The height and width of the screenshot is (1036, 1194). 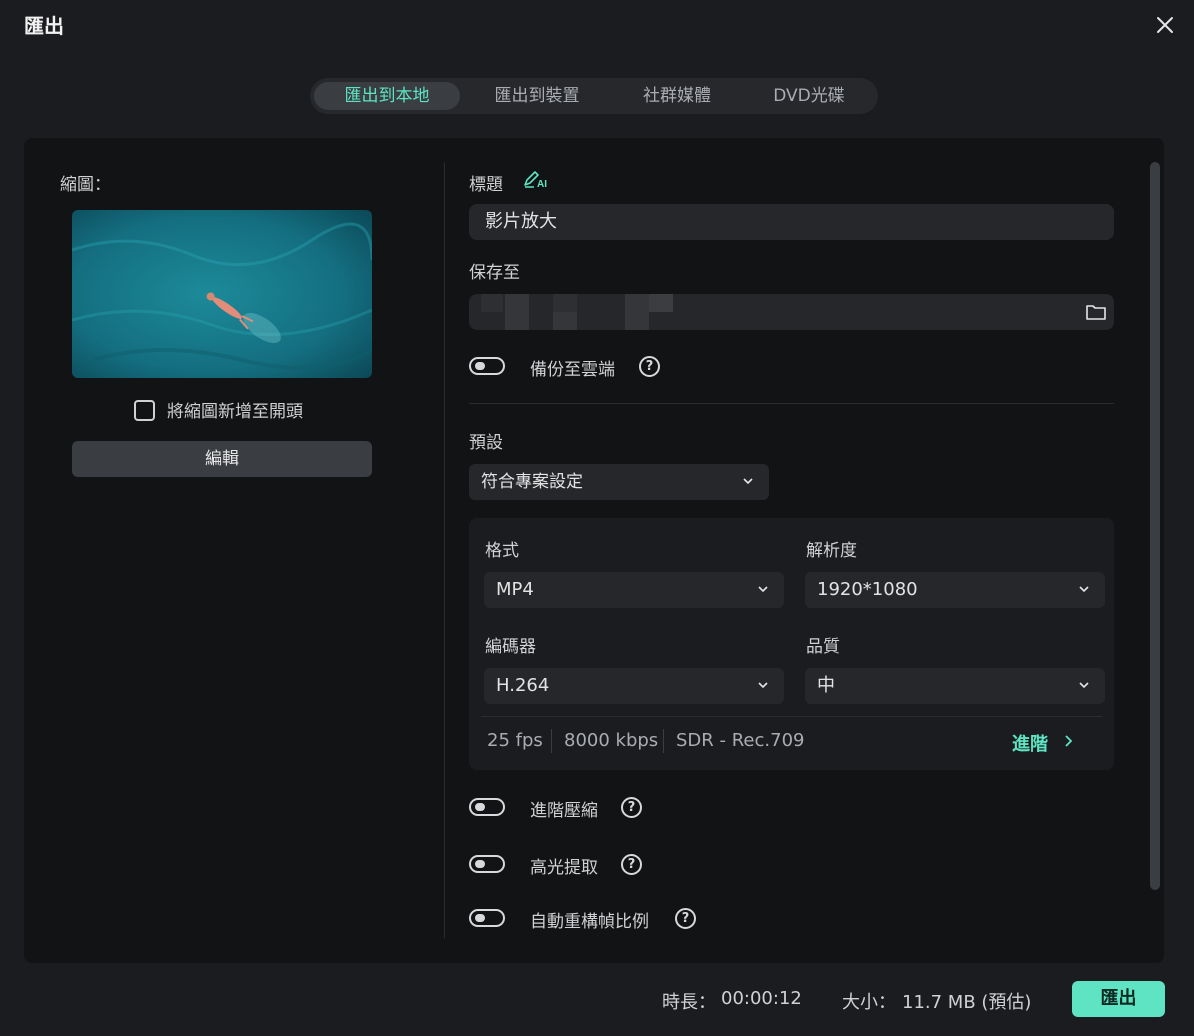 I want to click on preset-value: 符合專案設定, so click(x=532, y=482).